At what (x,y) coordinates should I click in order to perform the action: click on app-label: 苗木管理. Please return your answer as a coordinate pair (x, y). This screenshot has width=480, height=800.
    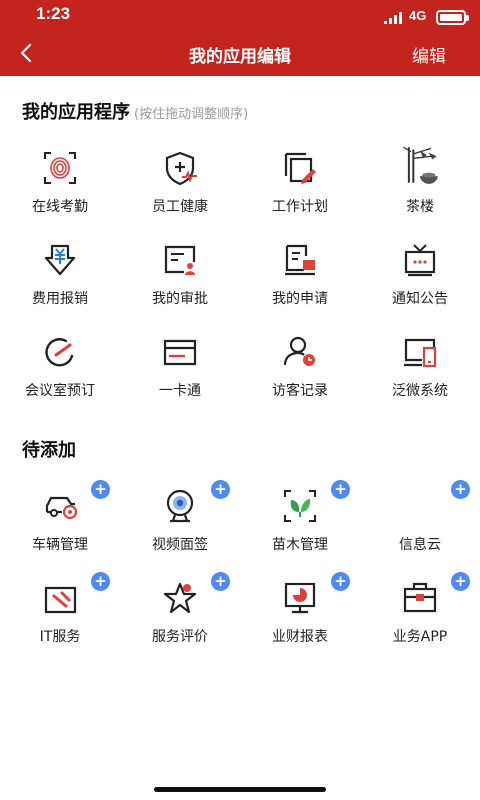
    Looking at the image, I should click on (300, 545).